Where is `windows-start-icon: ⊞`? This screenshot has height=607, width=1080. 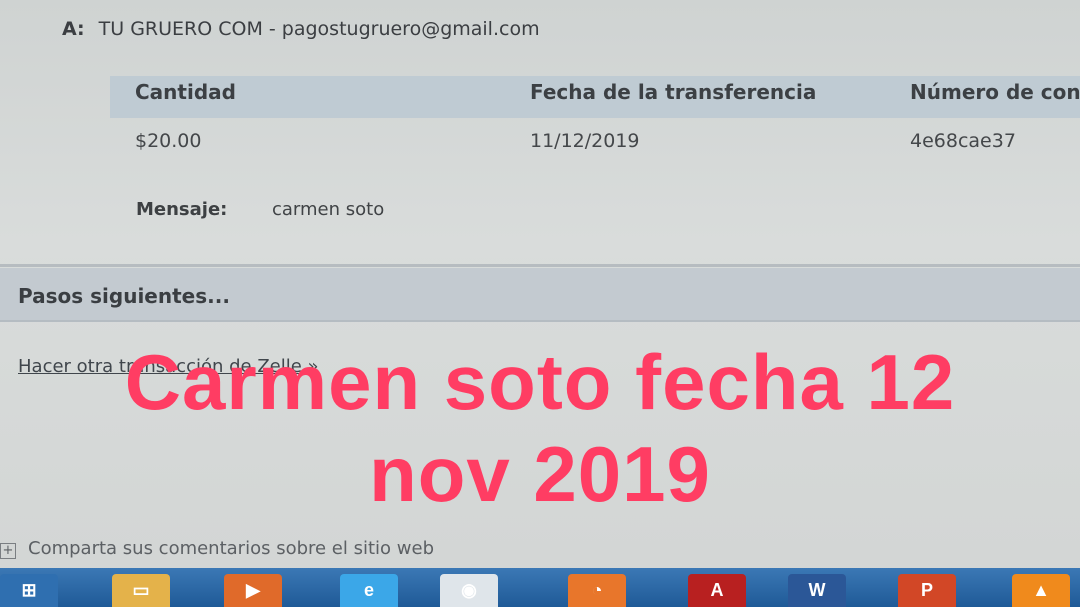
windows-start-icon: ⊞ is located at coordinates (29, 590).